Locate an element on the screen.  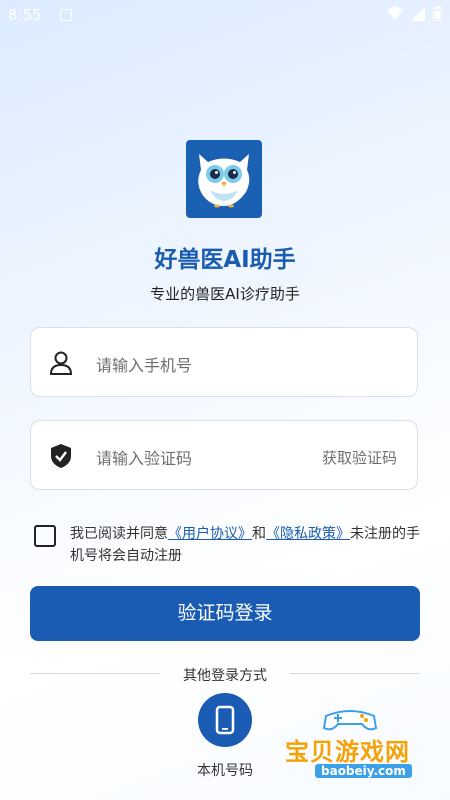
gamepad-icon is located at coordinates (350, 720).